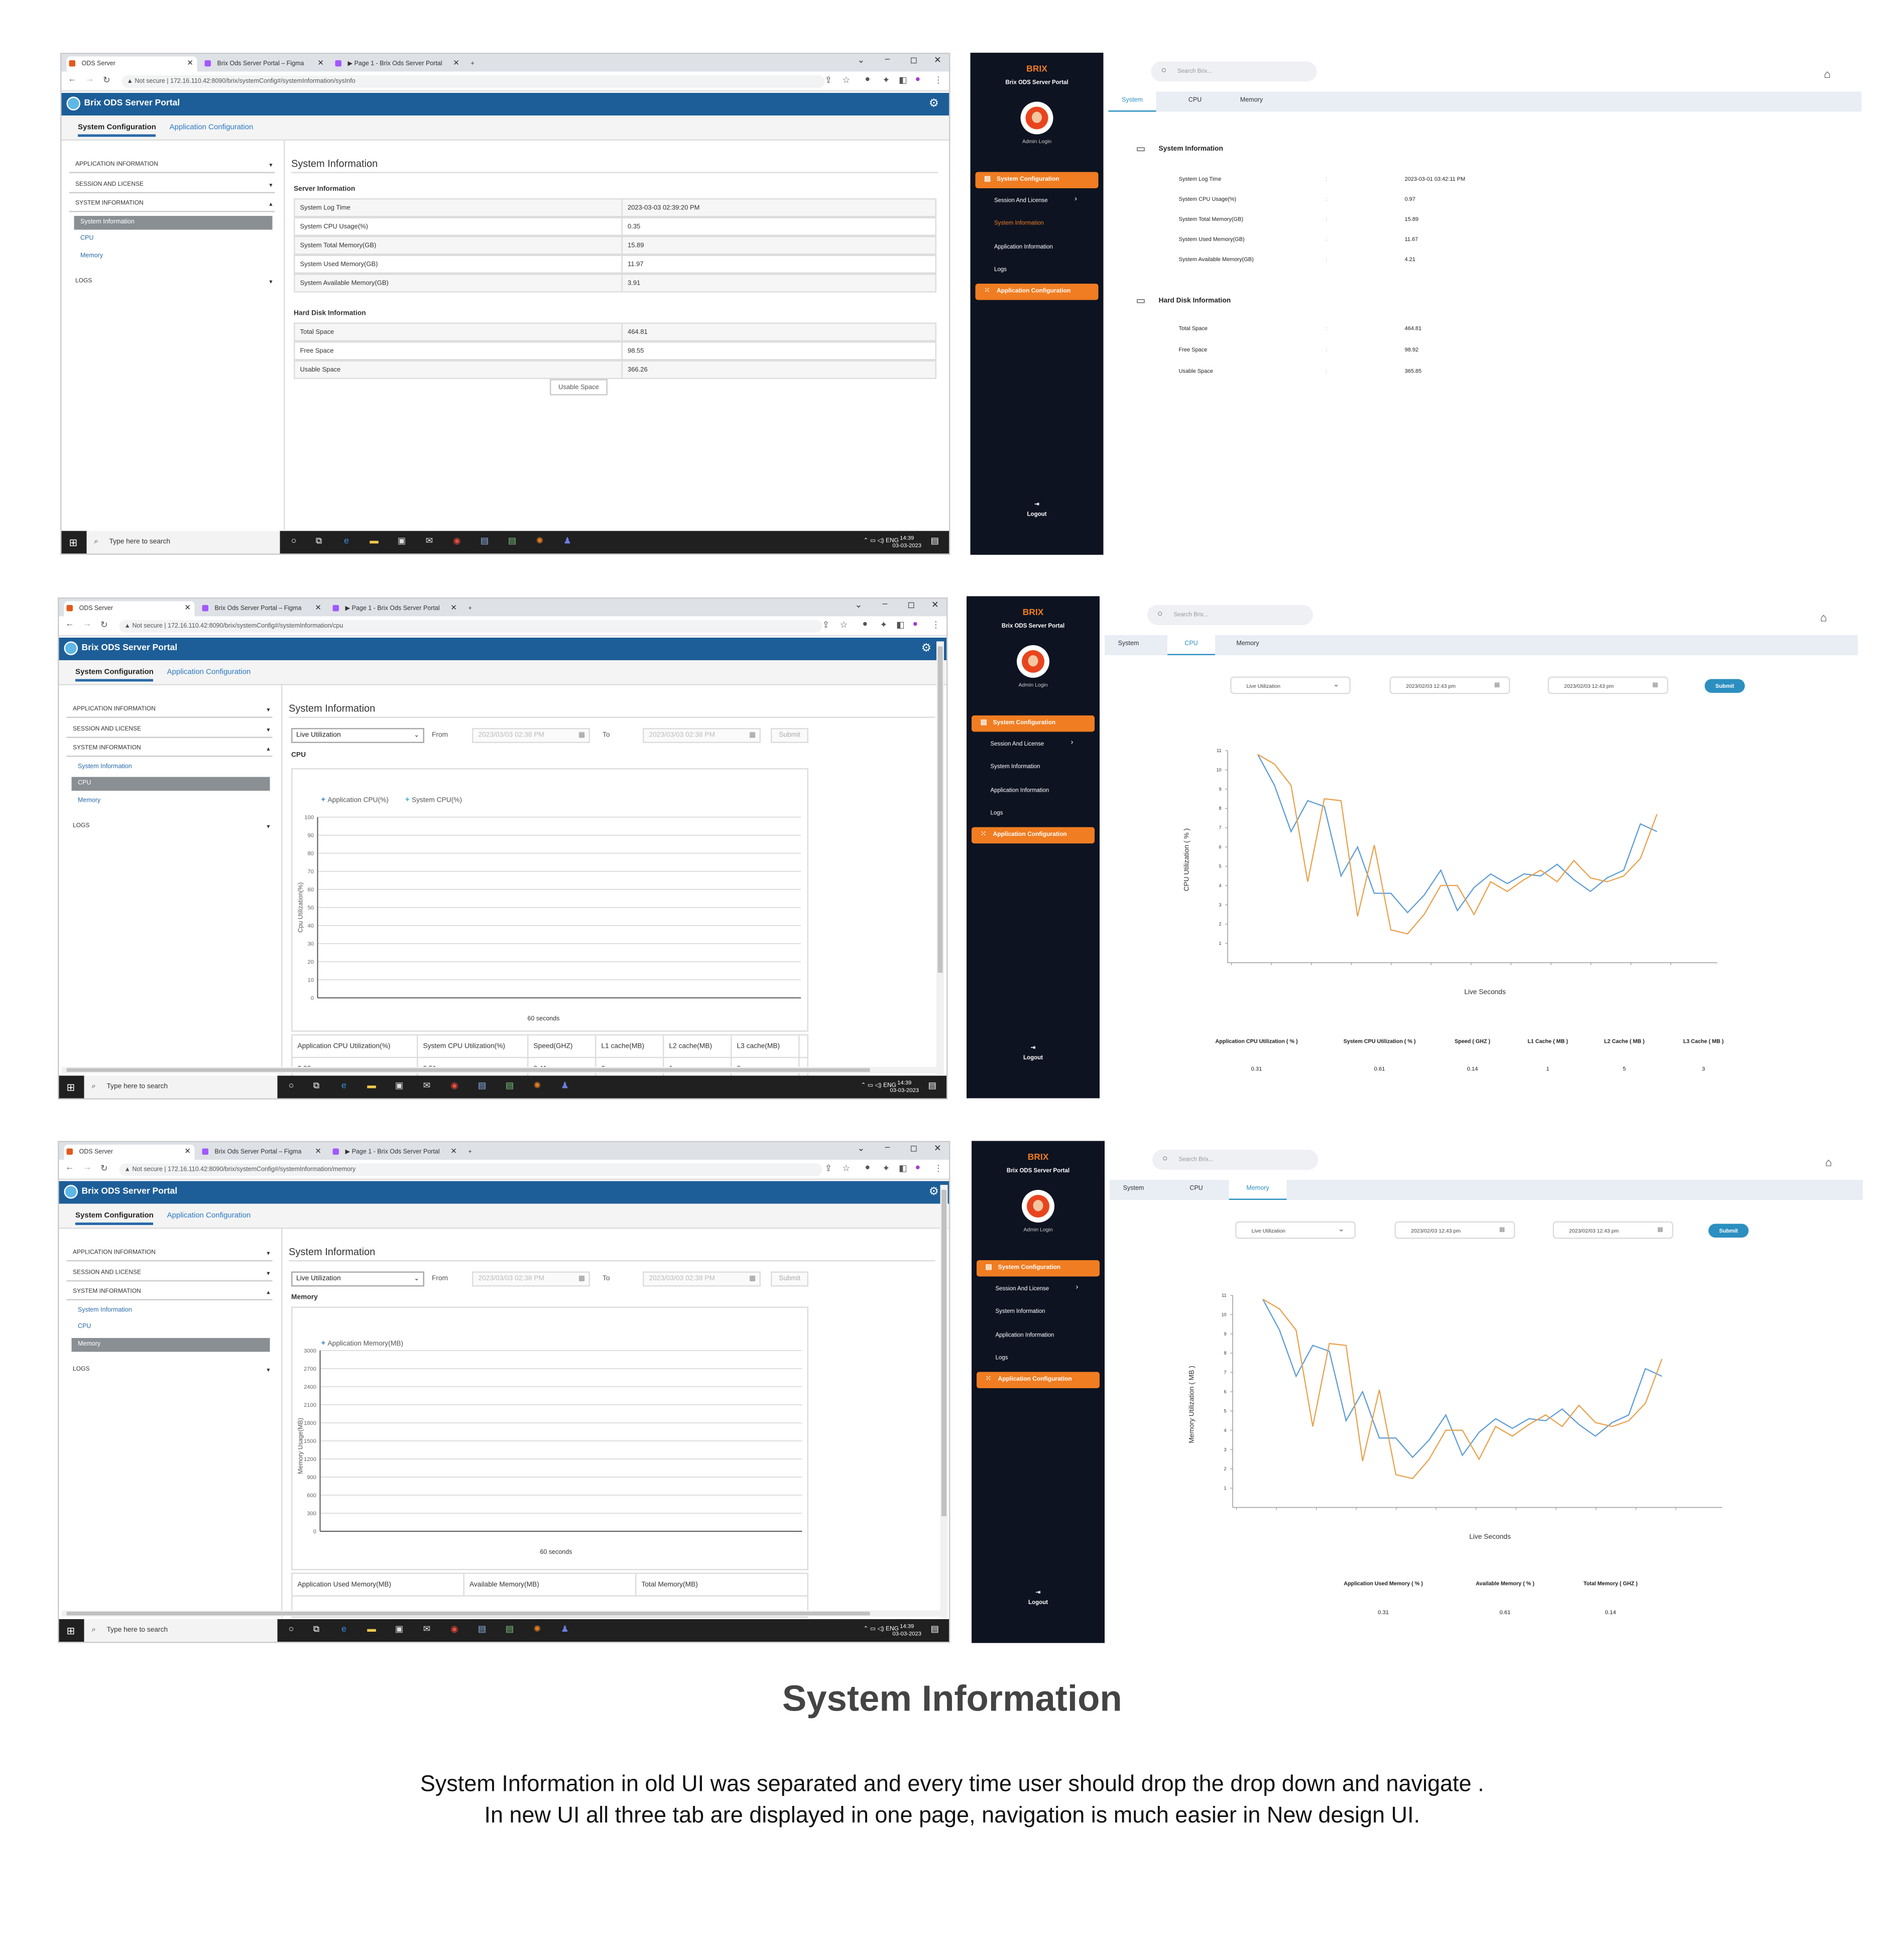 This screenshot has width=1904, height=1950. I want to click on forward-icon: →, so click(87, 1168).